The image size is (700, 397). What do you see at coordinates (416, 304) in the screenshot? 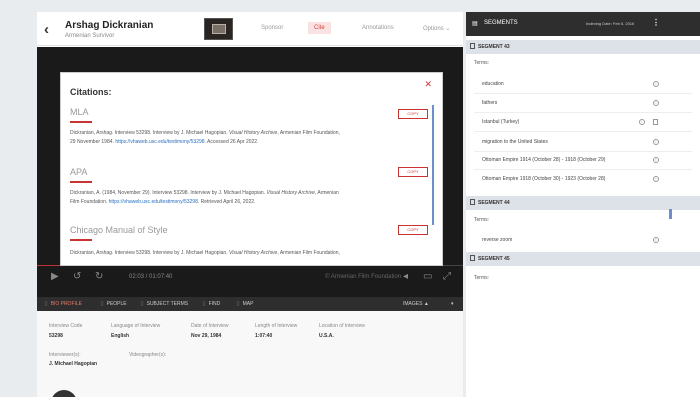
I see `images-toggle: IMAGES ▲` at bounding box center [416, 304].